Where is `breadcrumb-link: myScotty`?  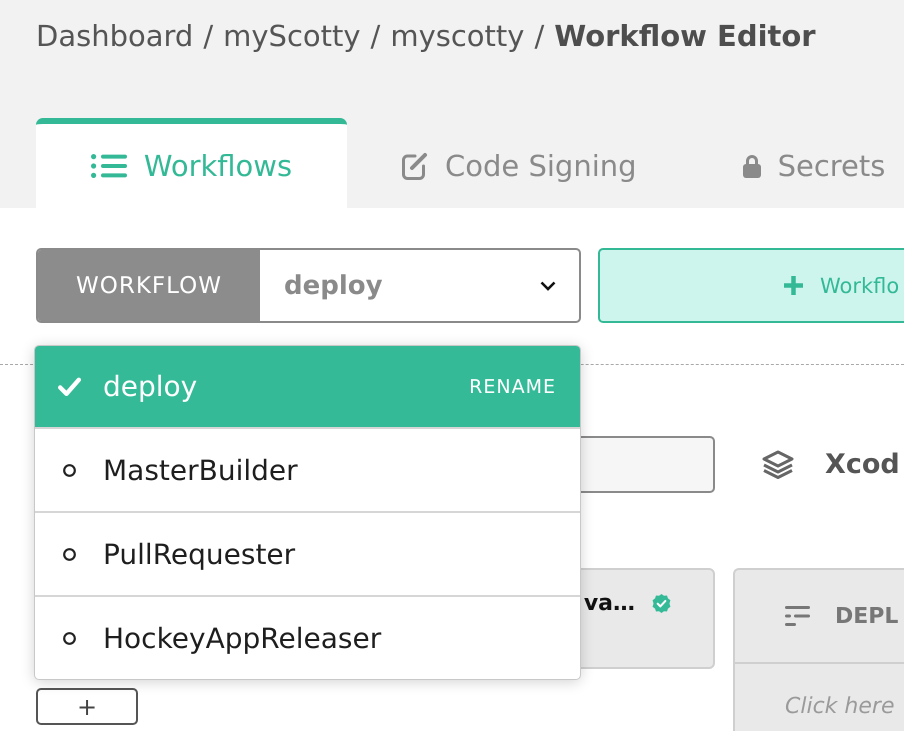
breadcrumb-link: myScotty is located at coordinates (292, 36).